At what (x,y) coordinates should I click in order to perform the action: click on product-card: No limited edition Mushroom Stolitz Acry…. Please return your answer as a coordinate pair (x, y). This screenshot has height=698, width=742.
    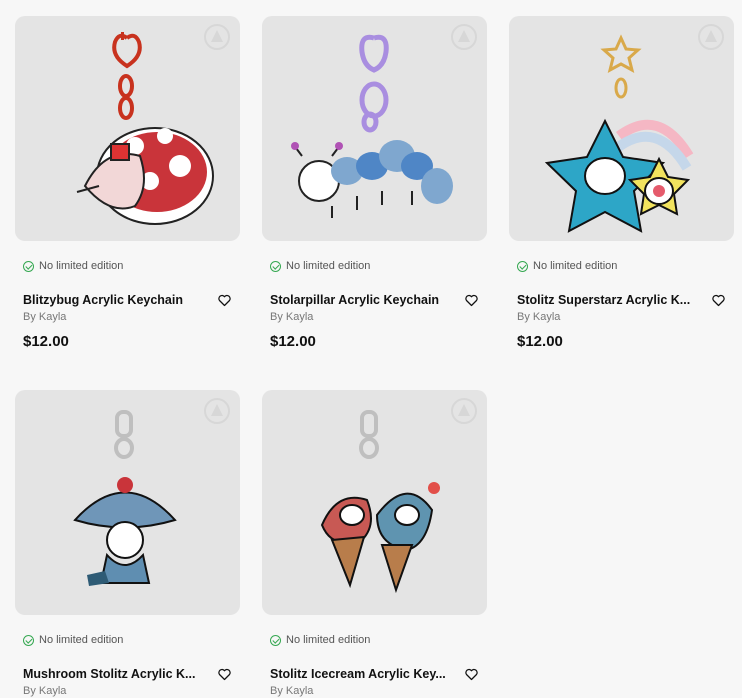
    Looking at the image, I should click on (127, 544).